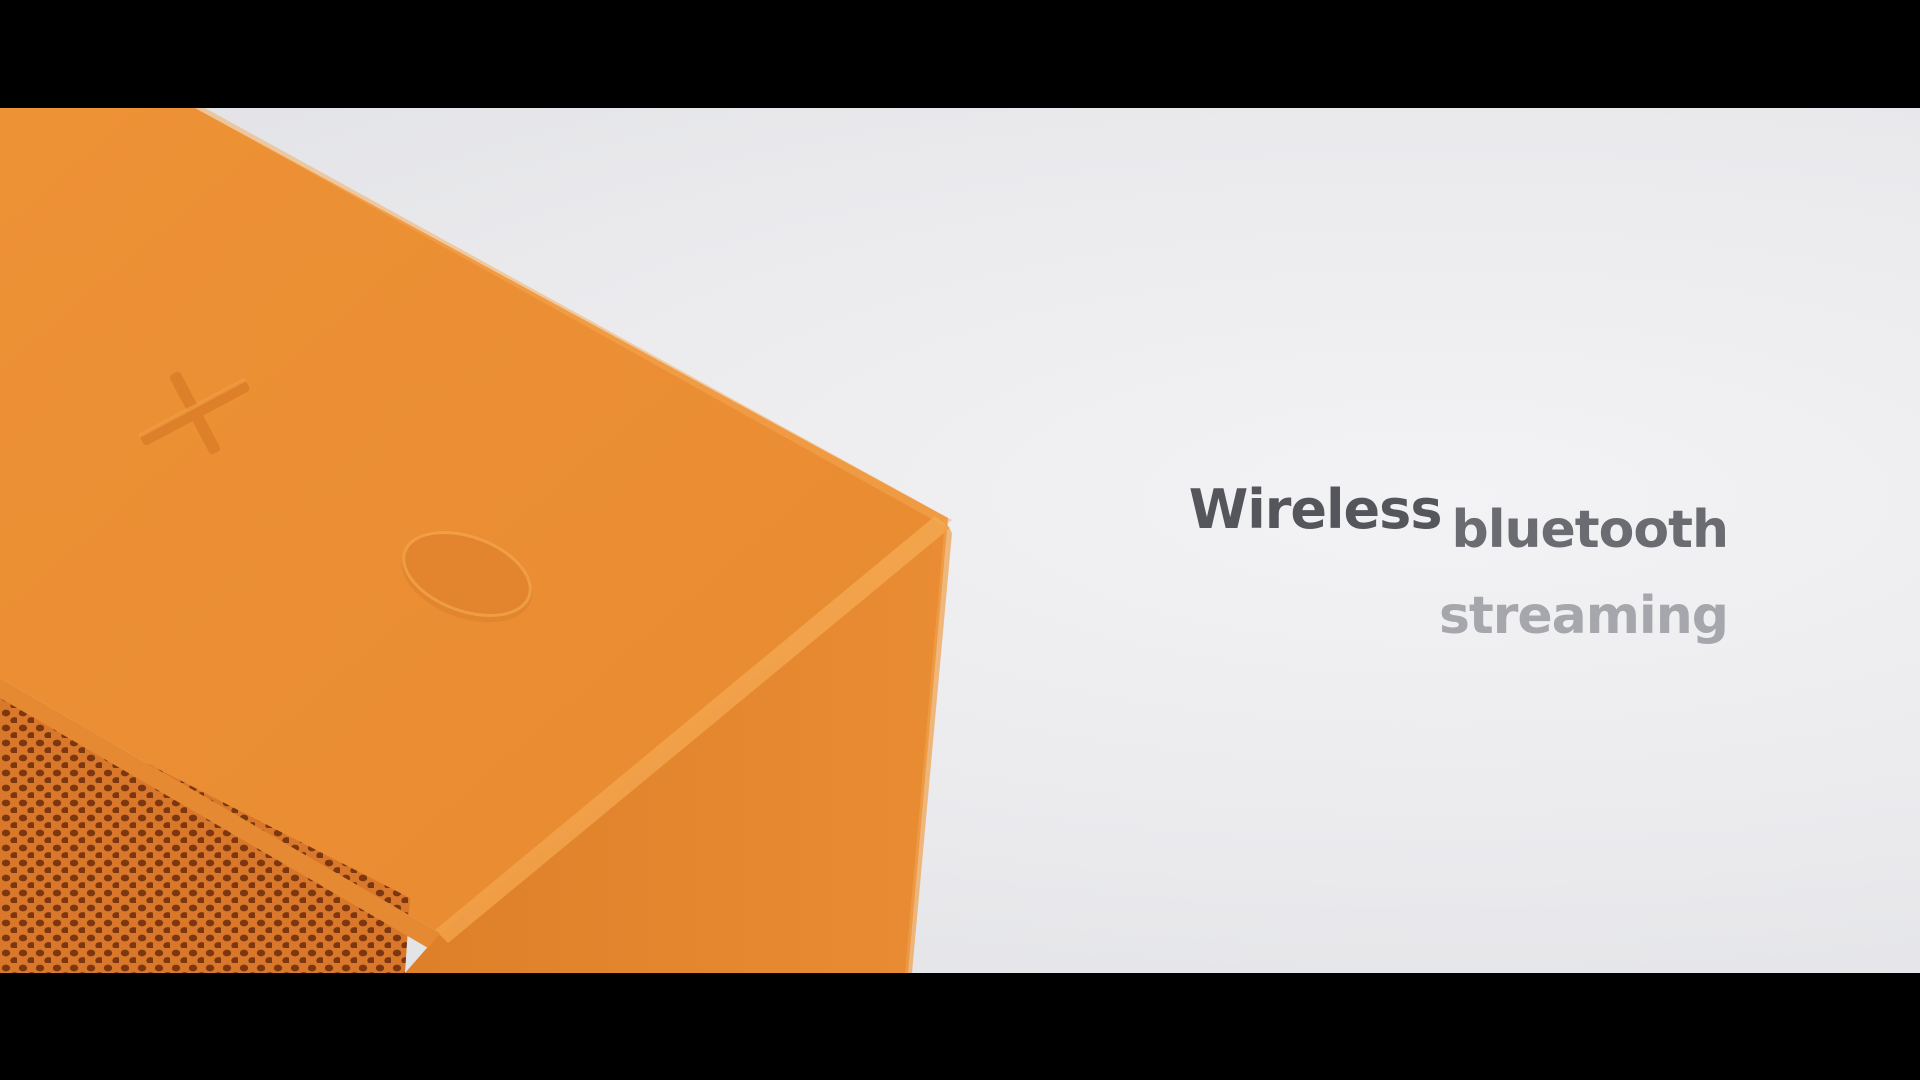  I want to click on caption-word-bluetooth: bluetooth, so click(1590, 530).